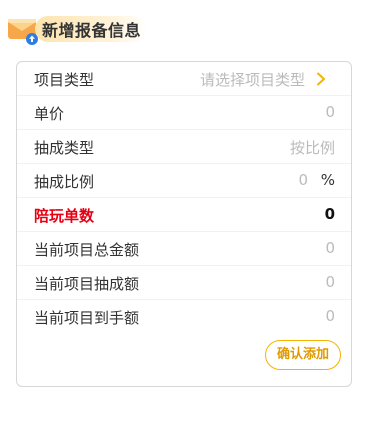 This screenshot has height=430, width=370. I want to click on commission-amount-value: 0, so click(330, 282).